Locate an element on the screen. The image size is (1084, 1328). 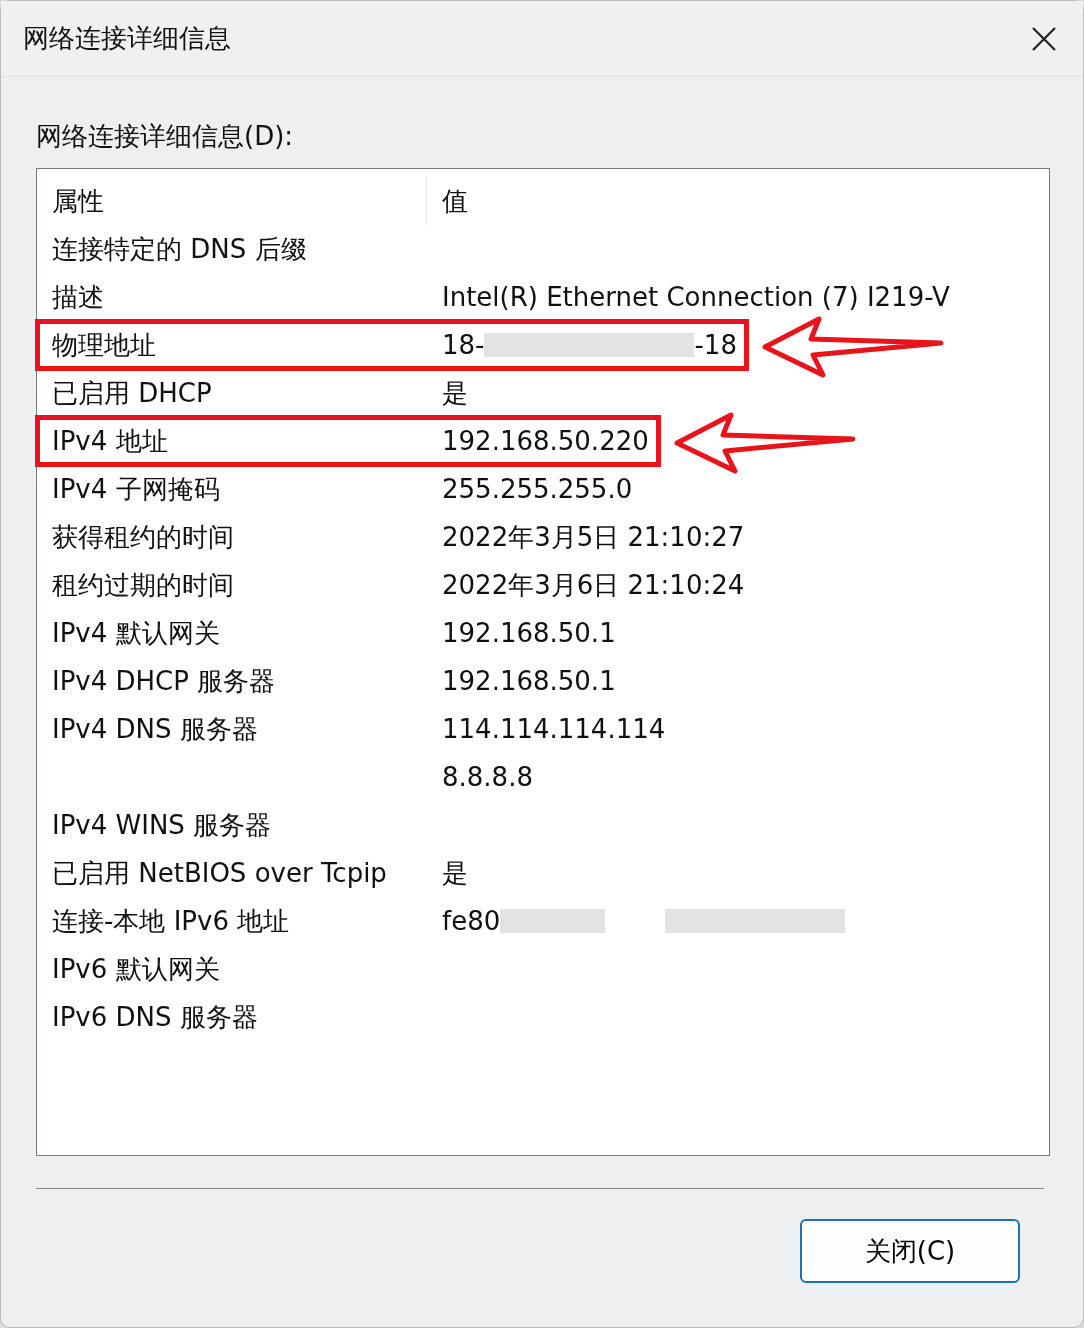
property-value: -18 is located at coordinates (715, 345).